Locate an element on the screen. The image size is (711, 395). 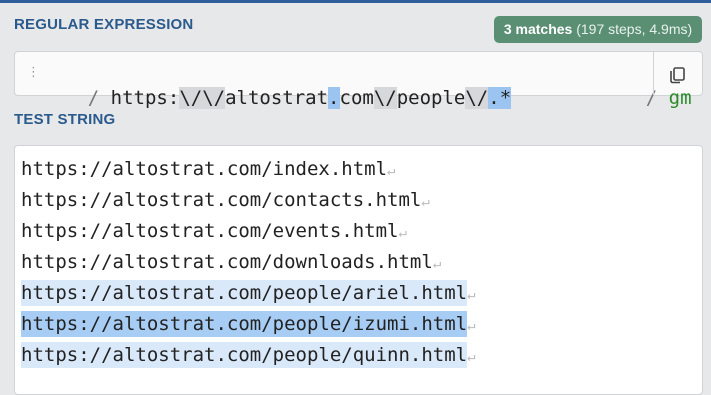
test-line-text: https://altostrat.com/people/quinn.html is located at coordinates (244, 355).